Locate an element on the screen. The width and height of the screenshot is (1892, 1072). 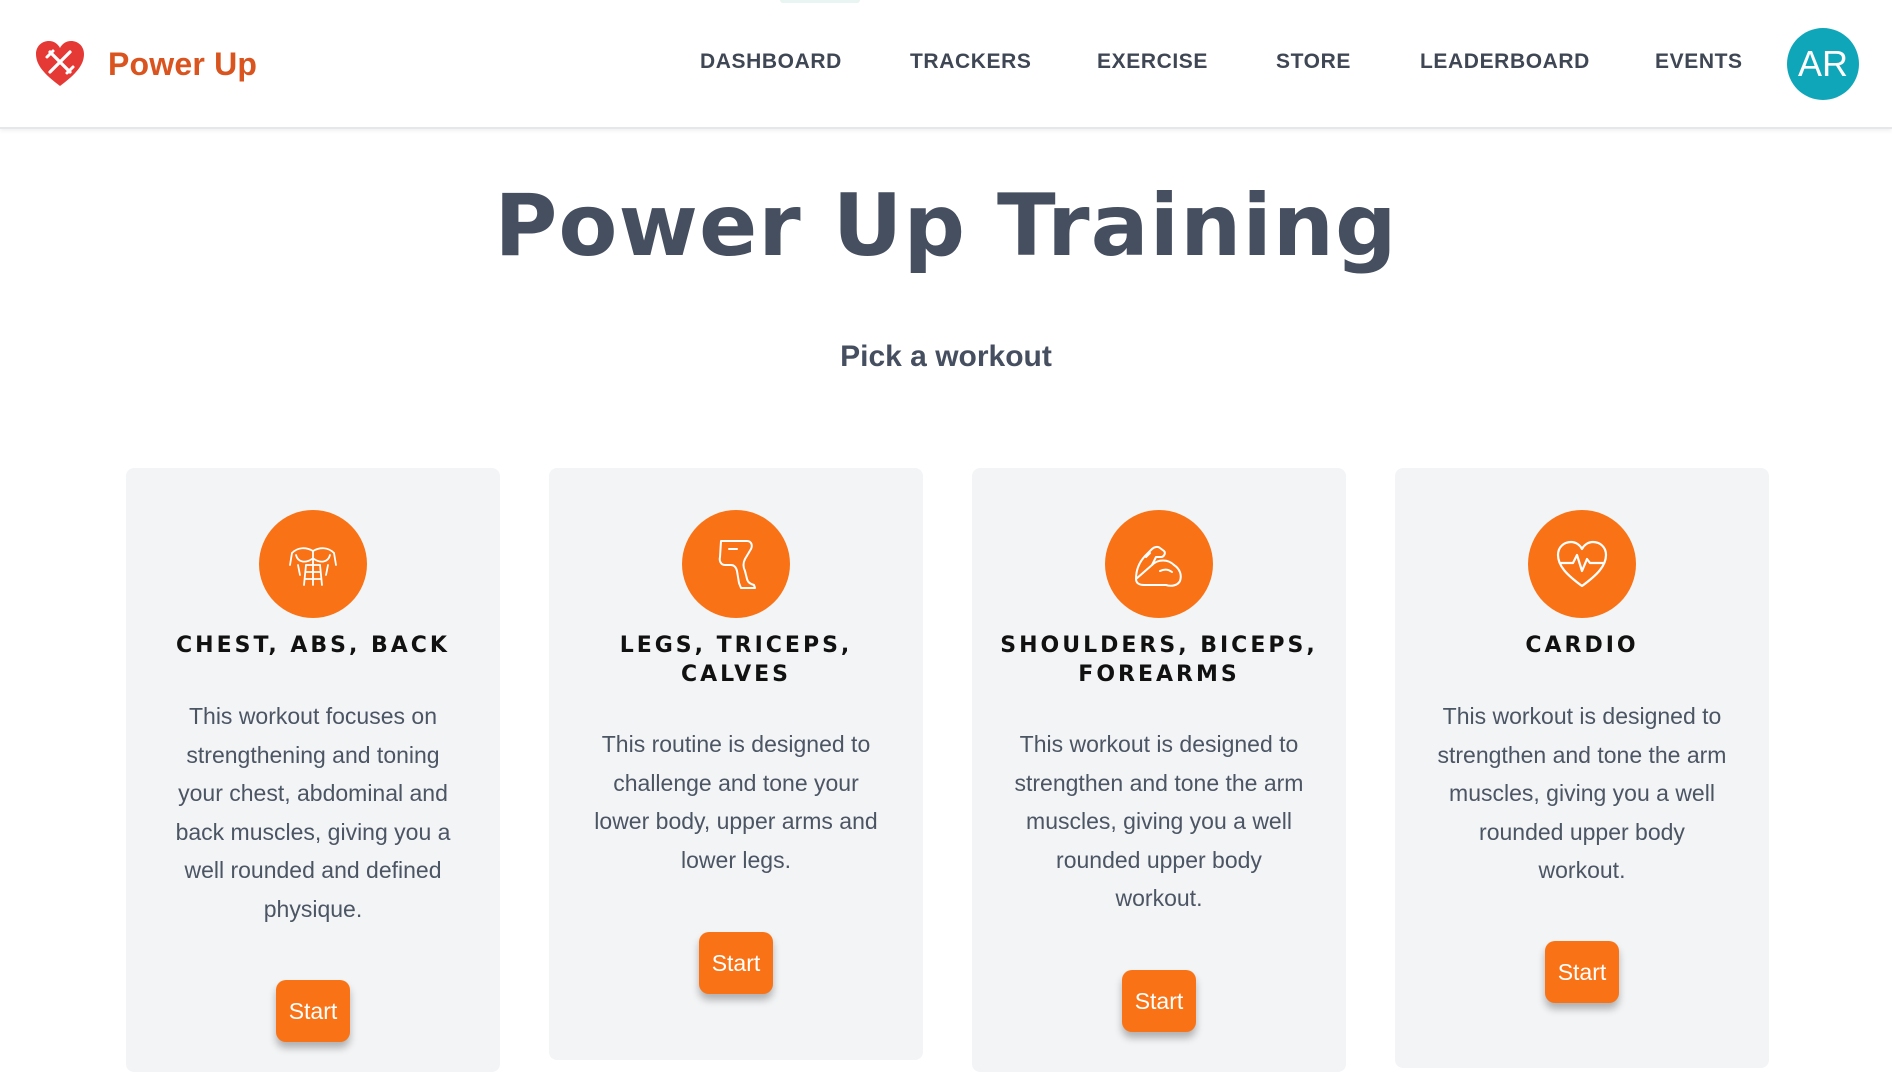
nav-store: STORE is located at coordinates (1313, 62).